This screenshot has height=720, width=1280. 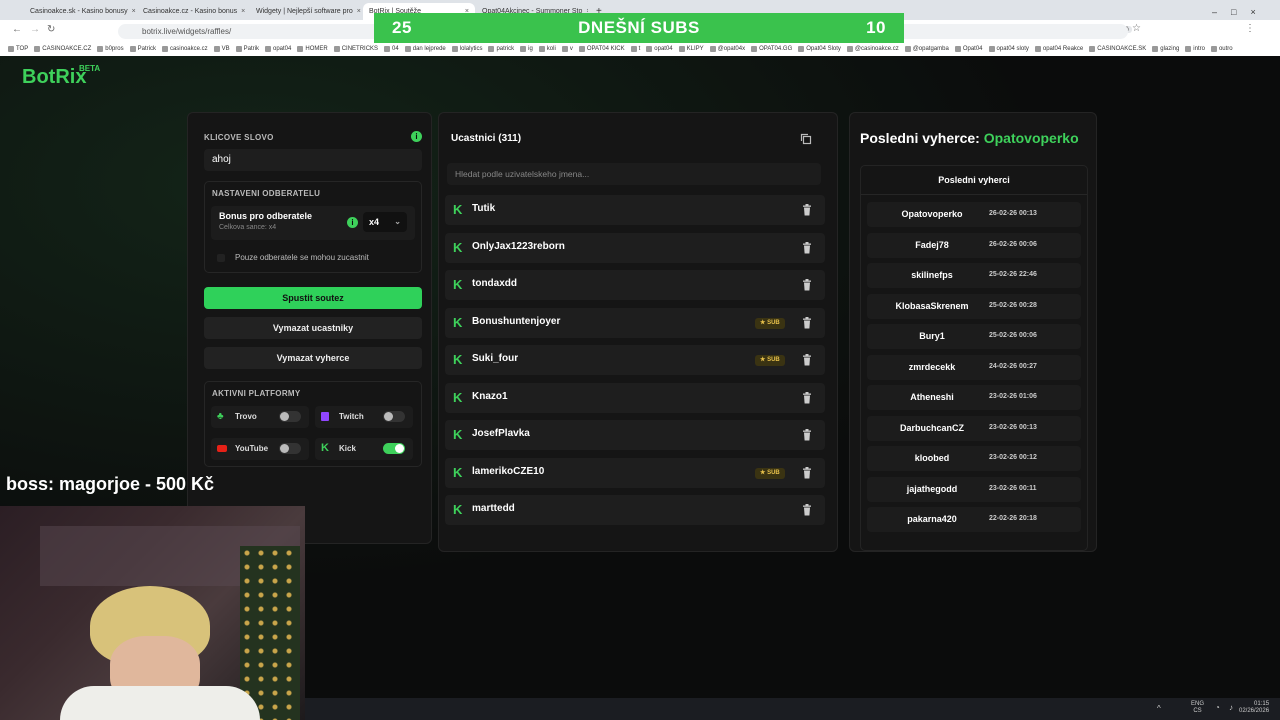 I want to click on bookmark-item: Patrick, so click(x=142, y=49).